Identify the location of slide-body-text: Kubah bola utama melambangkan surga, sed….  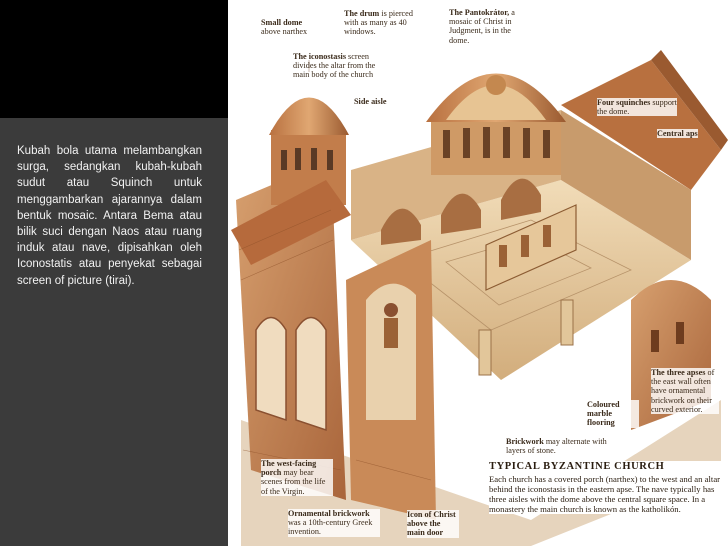
(109, 216).